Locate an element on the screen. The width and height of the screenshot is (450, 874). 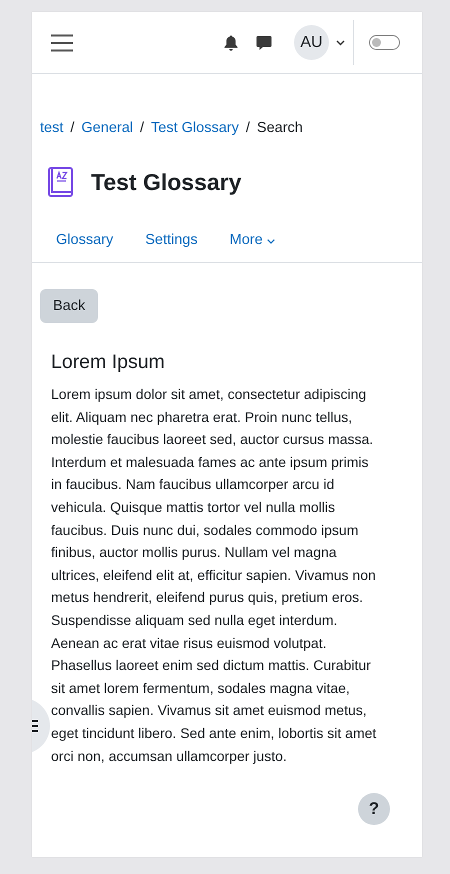
nav-tab: Glossary is located at coordinates (85, 240).